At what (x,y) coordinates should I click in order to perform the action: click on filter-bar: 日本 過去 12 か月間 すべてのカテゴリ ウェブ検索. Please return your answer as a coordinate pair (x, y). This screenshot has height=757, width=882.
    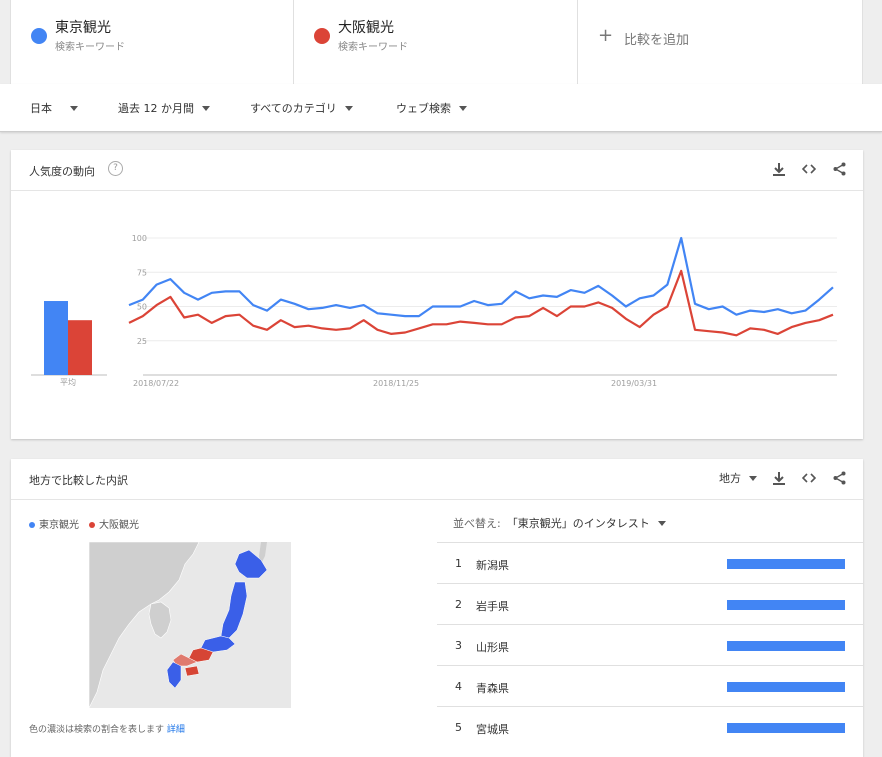
    Looking at the image, I should click on (441, 108).